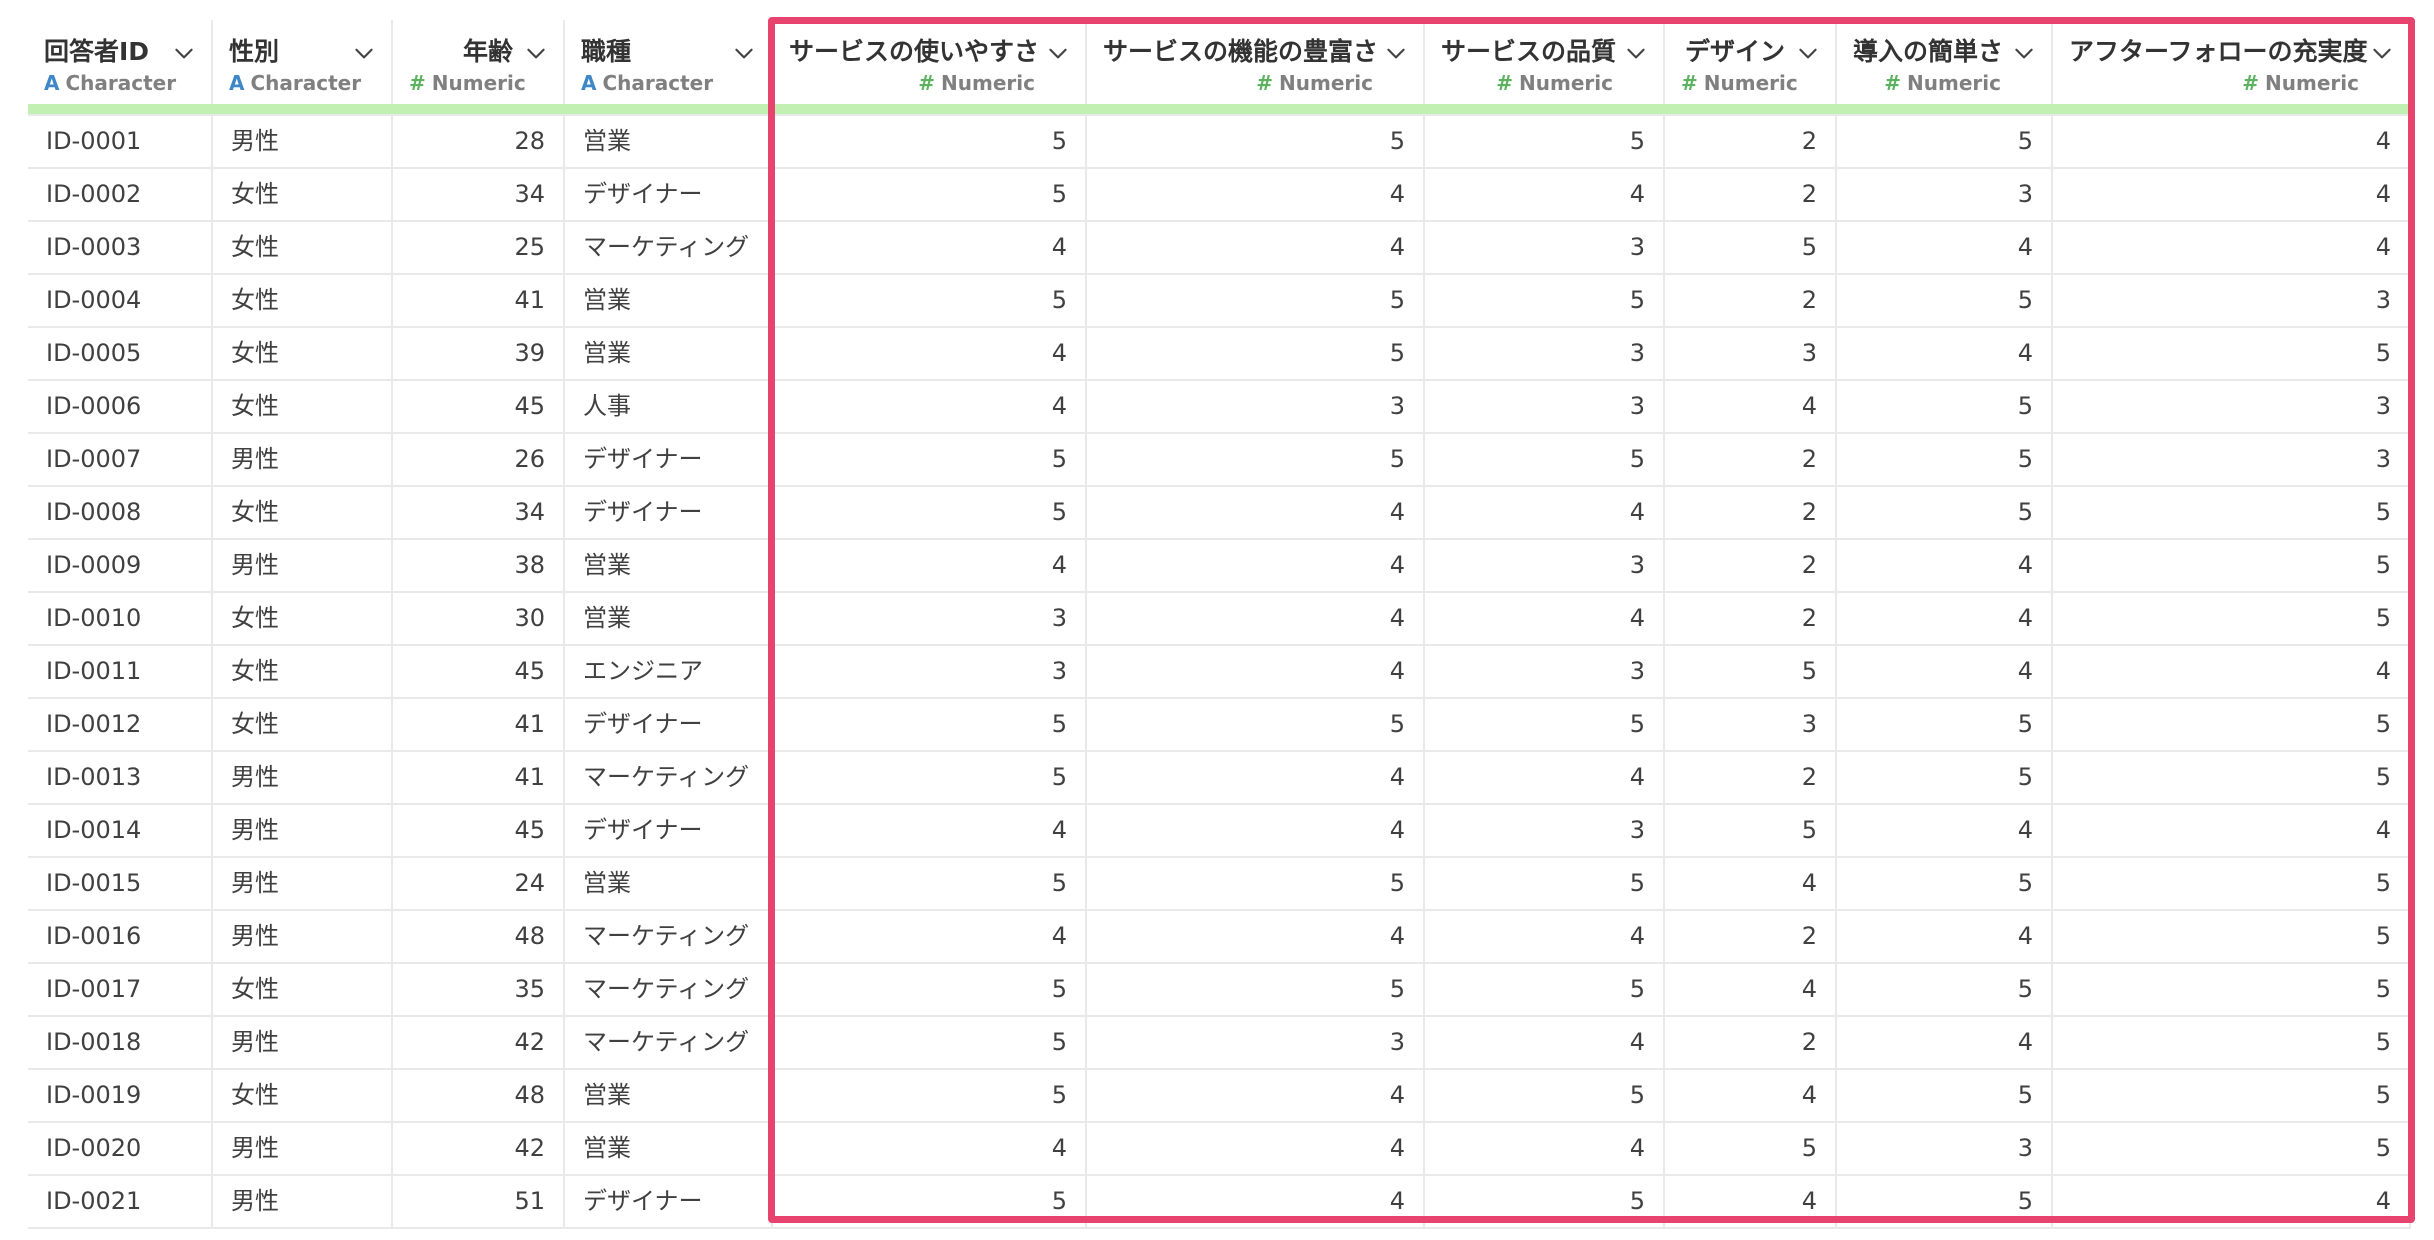 Image resolution: width=2434 pixels, height=1240 pixels. What do you see at coordinates (120, 884) in the screenshot?
I see `table-cell: ID-0015` at bounding box center [120, 884].